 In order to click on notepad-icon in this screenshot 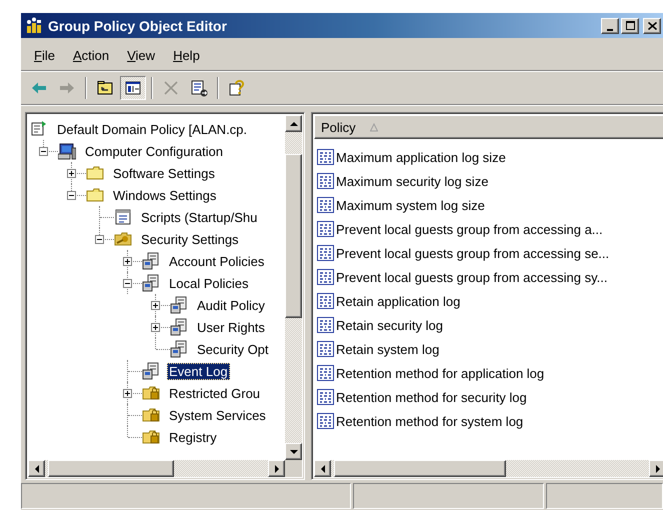, I will do `click(123, 217)`.